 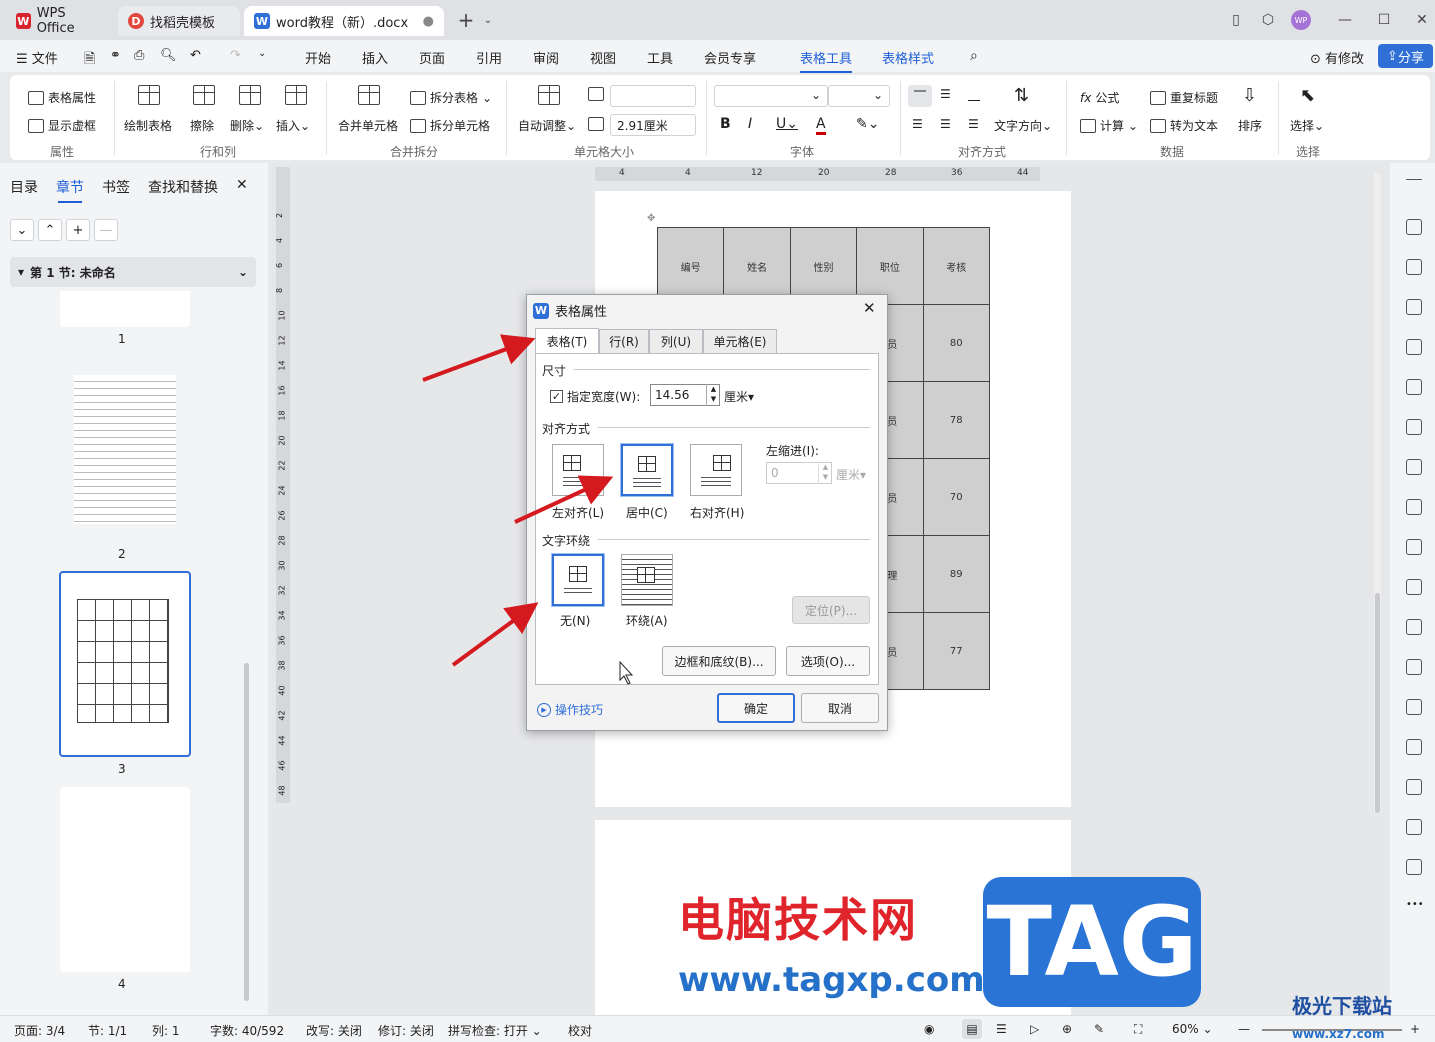 What do you see at coordinates (1414, 827) in the screenshot?
I see `doc-check-icon` at bounding box center [1414, 827].